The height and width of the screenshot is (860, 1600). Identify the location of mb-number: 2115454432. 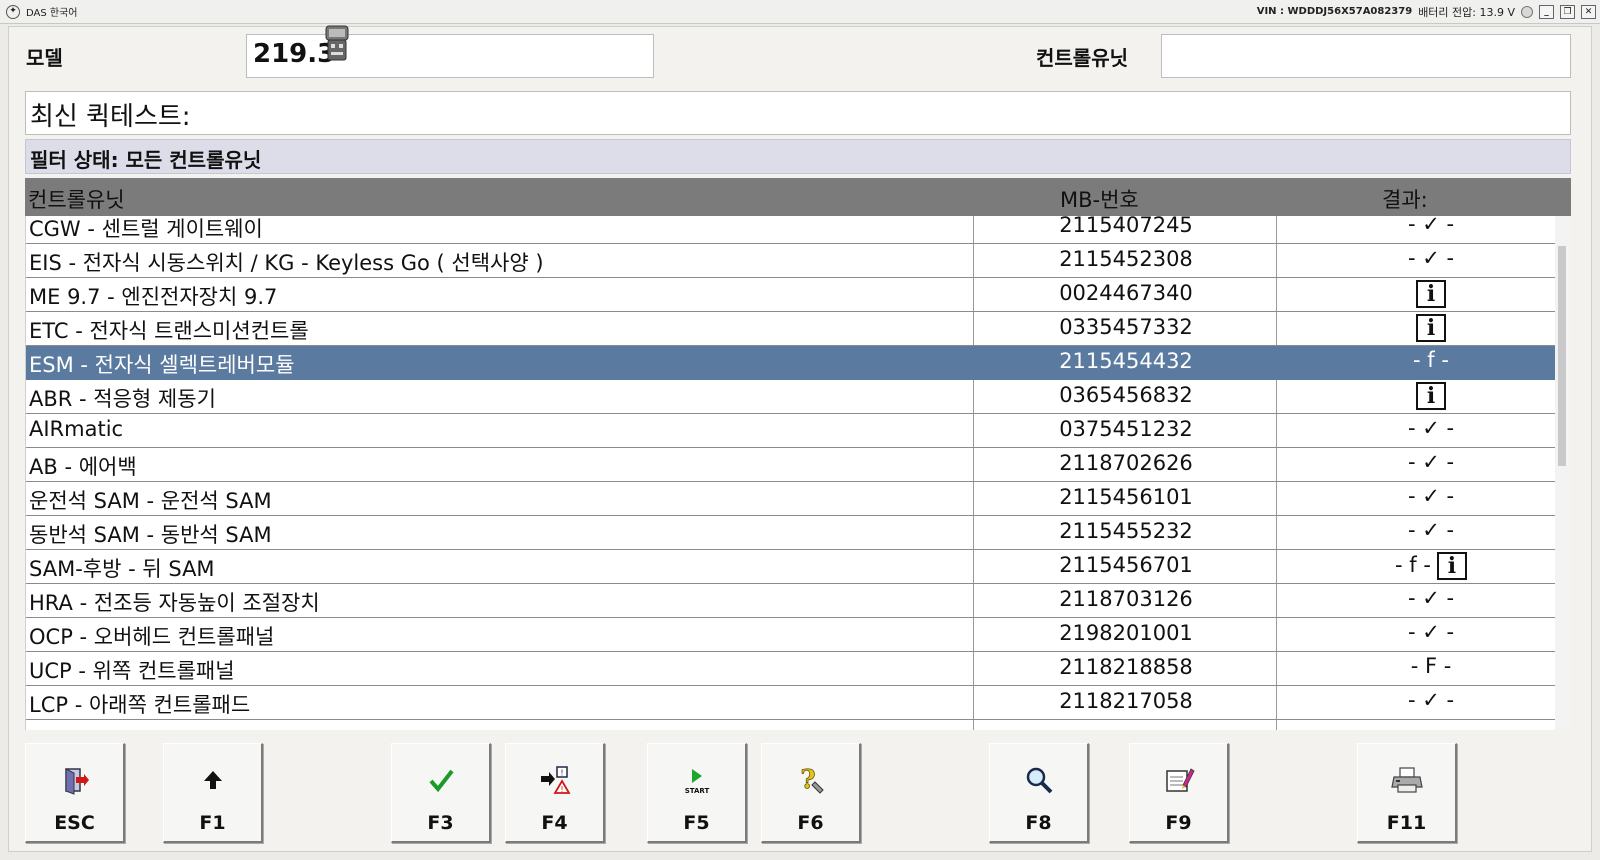
(1126, 361).